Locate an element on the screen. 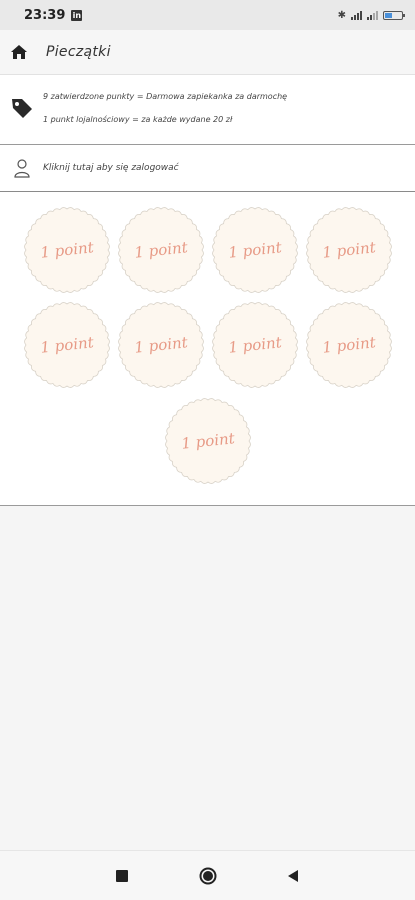 This screenshot has width=415, height=900. signal-icon is located at coordinates (356, 15).